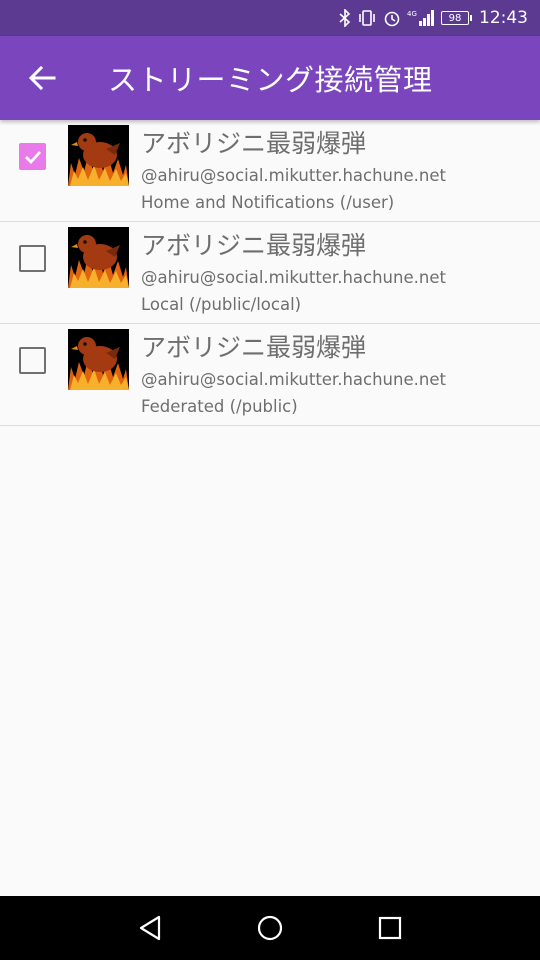 Image resolution: width=540 pixels, height=960 pixels. I want to click on navigation-bar, so click(270, 928).